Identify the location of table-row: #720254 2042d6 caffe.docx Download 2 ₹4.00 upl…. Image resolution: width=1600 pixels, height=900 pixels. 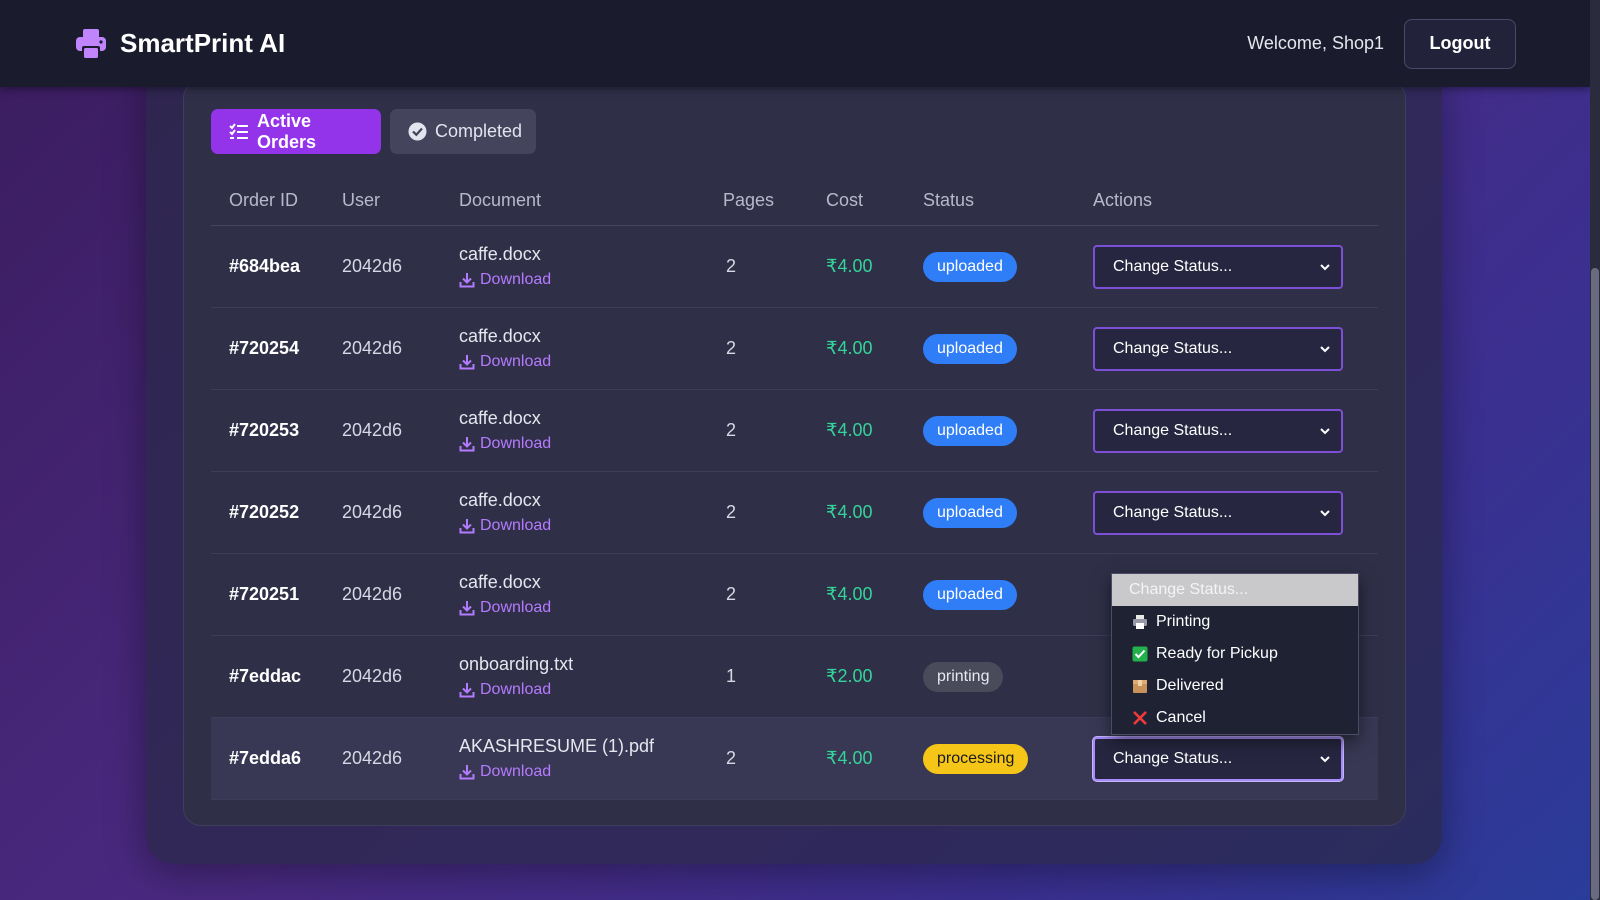
(794, 349).